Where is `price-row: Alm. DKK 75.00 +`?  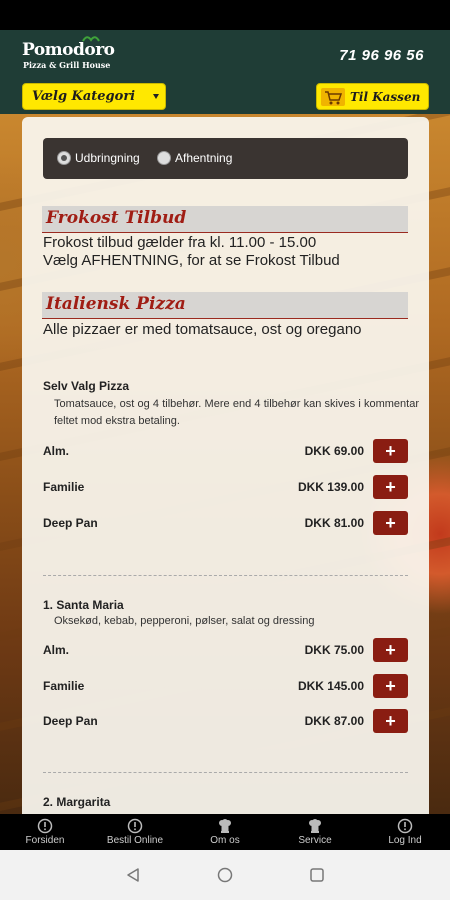
price-row: Alm. DKK 75.00 + is located at coordinates (225, 650).